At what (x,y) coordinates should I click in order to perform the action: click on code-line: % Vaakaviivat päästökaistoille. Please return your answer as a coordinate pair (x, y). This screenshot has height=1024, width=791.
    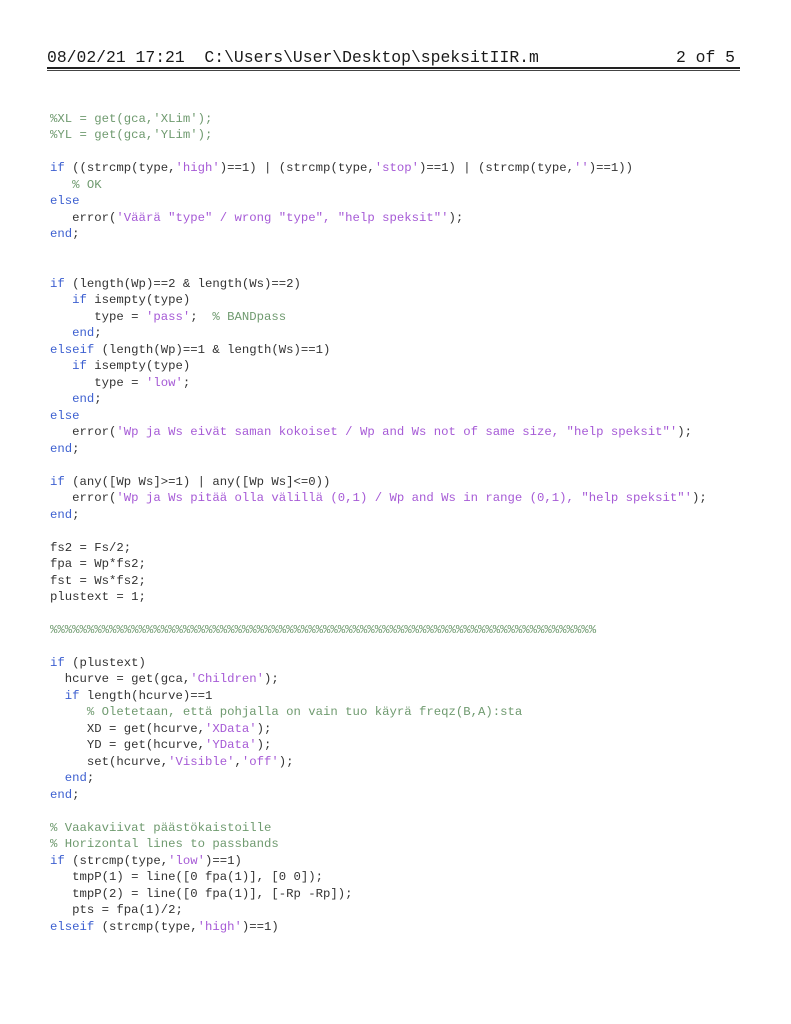
    Looking at the image, I should click on (378, 828).